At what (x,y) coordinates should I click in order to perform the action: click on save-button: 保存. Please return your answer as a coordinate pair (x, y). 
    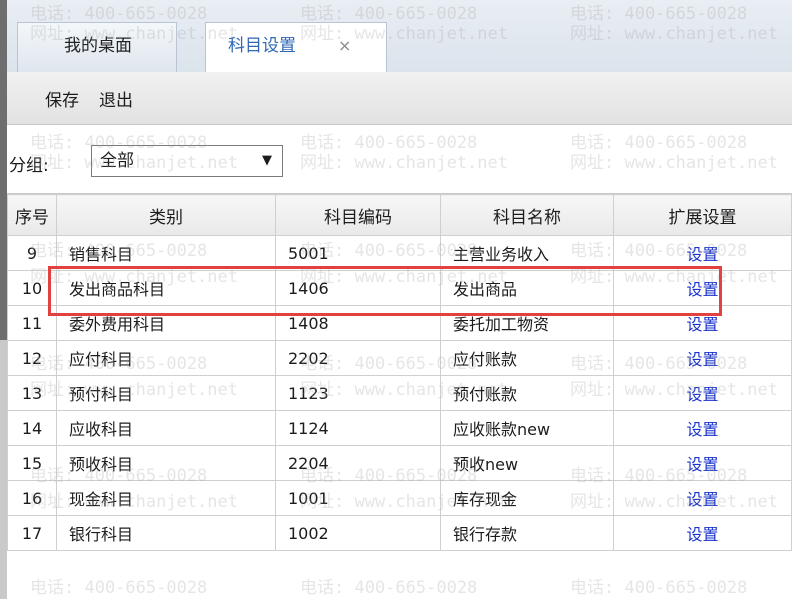
    Looking at the image, I should click on (62, 98).